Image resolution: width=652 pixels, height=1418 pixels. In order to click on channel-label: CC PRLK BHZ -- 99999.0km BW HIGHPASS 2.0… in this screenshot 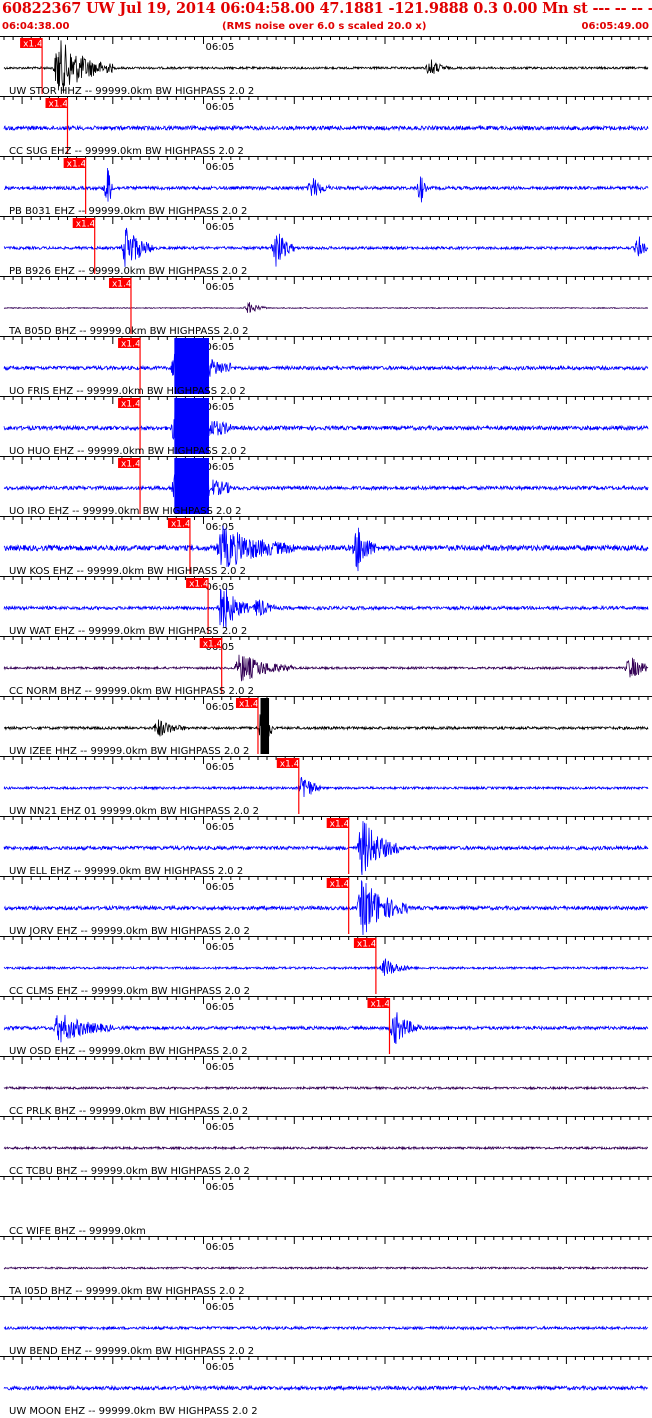, I will do `click(128, 1111)`.